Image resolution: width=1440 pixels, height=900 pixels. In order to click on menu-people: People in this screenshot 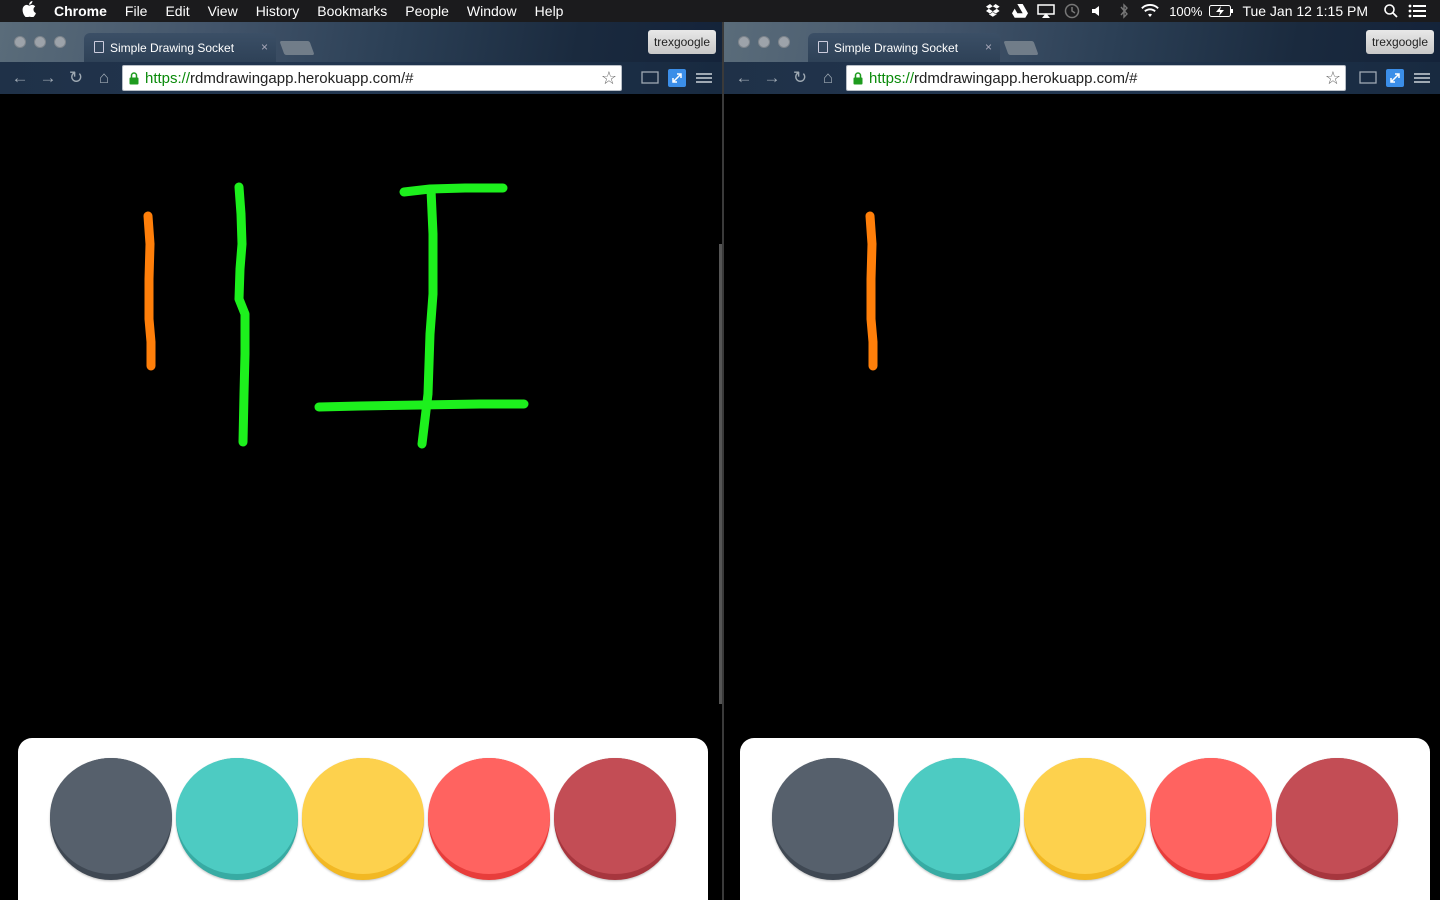, I will do `click(427, 11)`.